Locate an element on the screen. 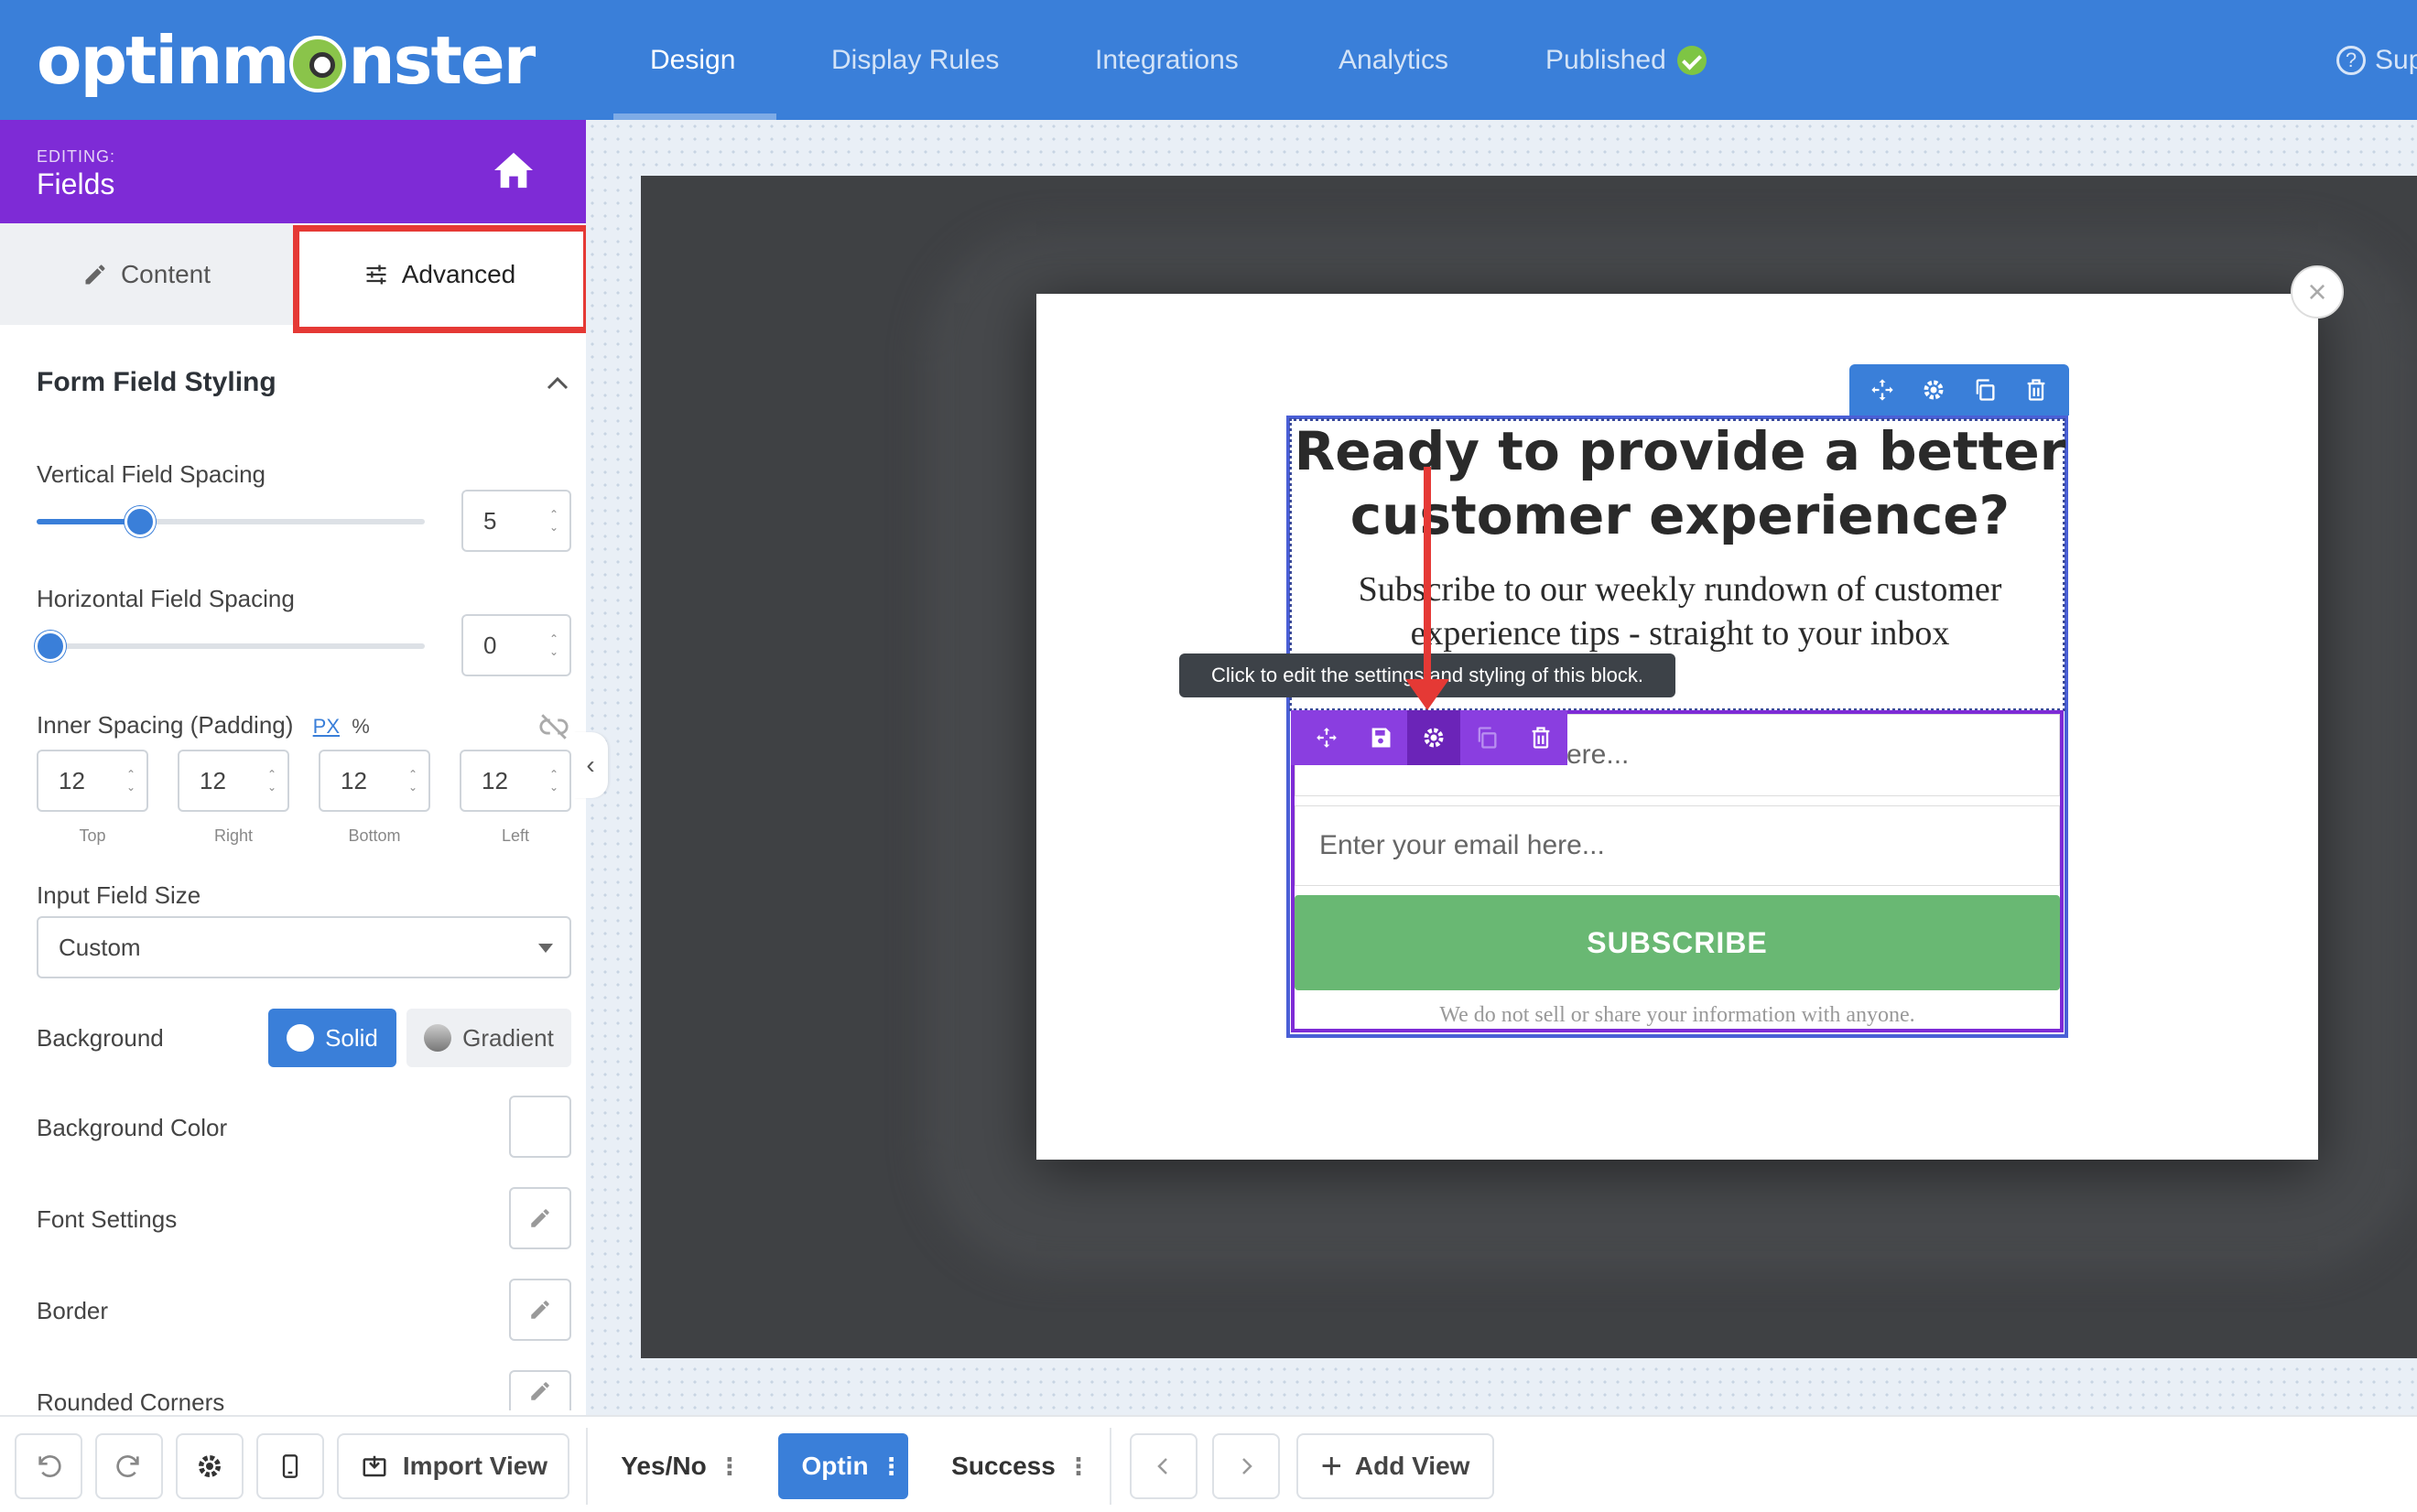 The width and height of the screenshot is (2417, 1512). unlink-icon is located at coordinates (554, 726).